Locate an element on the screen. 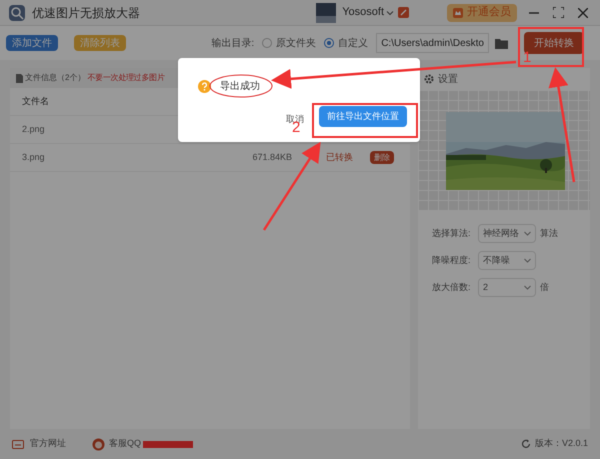 The image size is (600, 459). file-name: 2.png is located at coordinates (34, 129).